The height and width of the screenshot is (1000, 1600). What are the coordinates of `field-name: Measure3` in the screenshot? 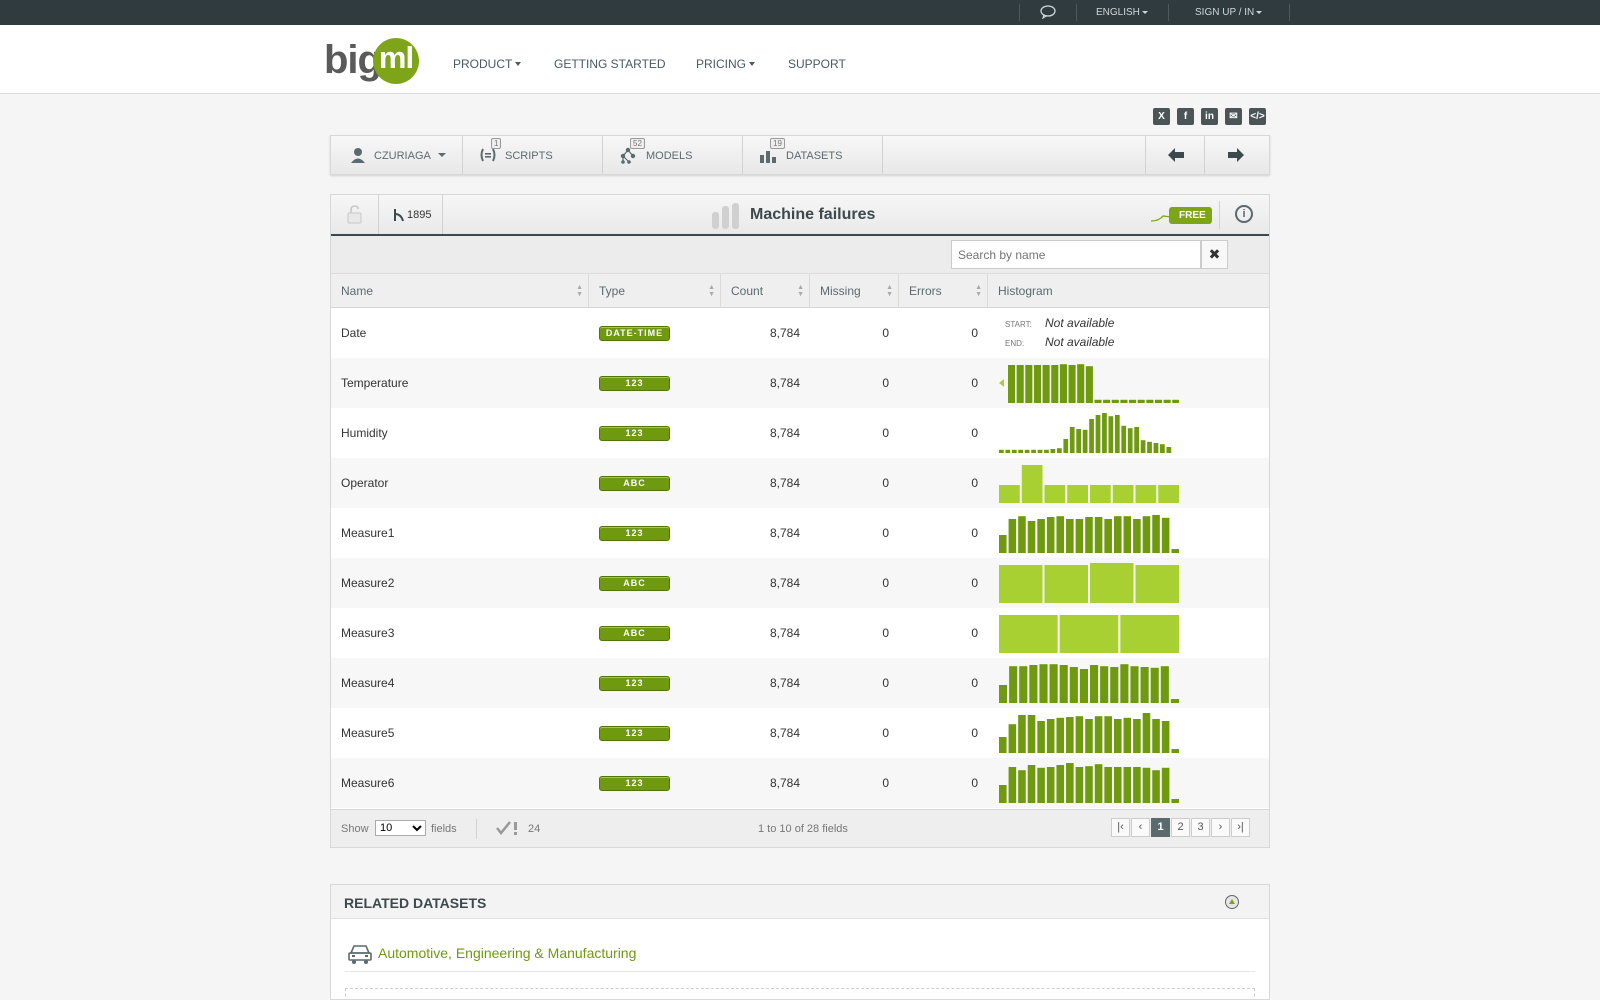 It's located at (367, 633).